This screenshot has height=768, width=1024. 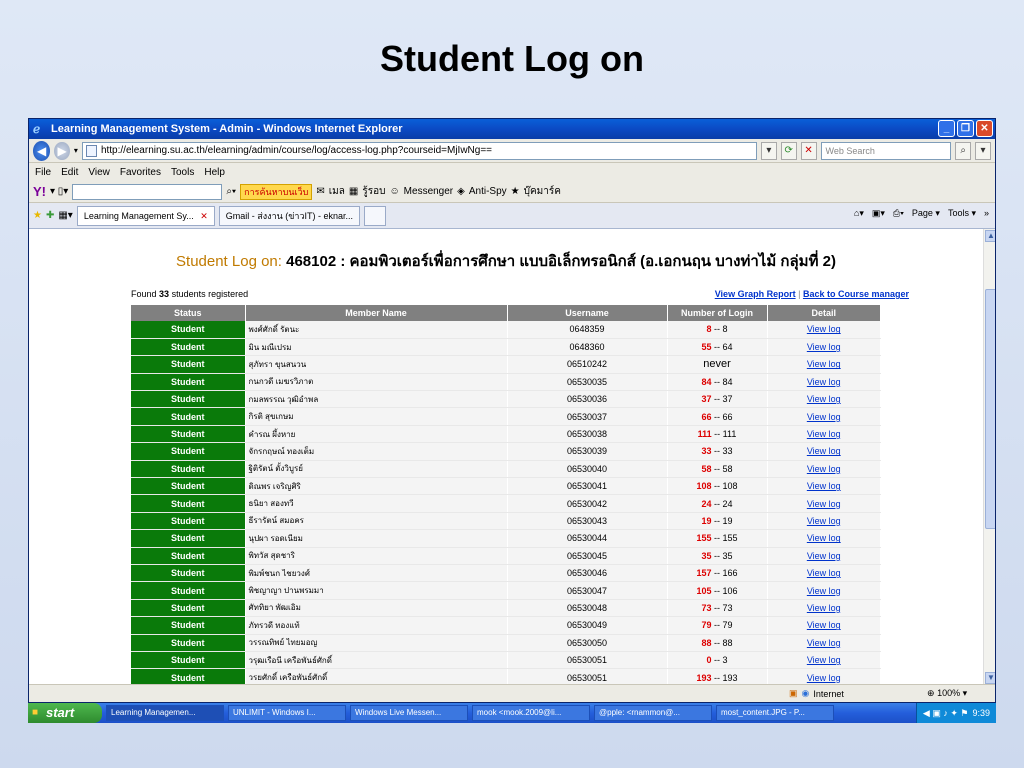 I want to click on search-icon: ⌕, so click(x=963, y=150).